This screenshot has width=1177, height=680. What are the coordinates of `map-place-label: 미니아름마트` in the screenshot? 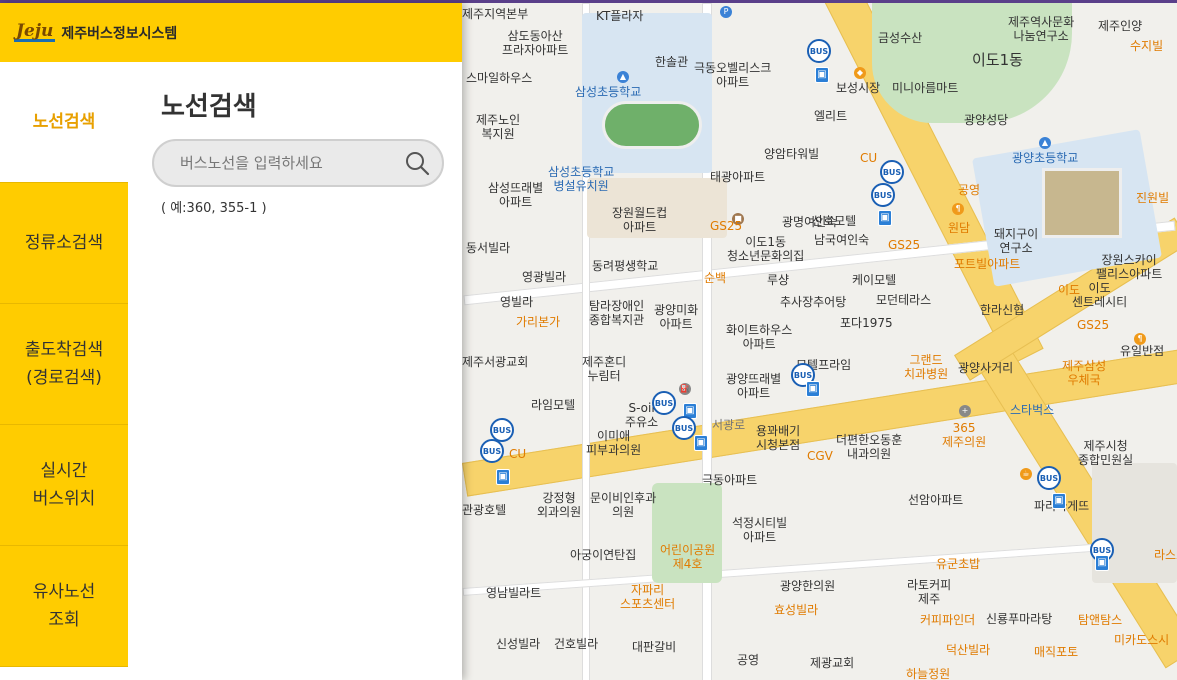 It's located at (925, 88).